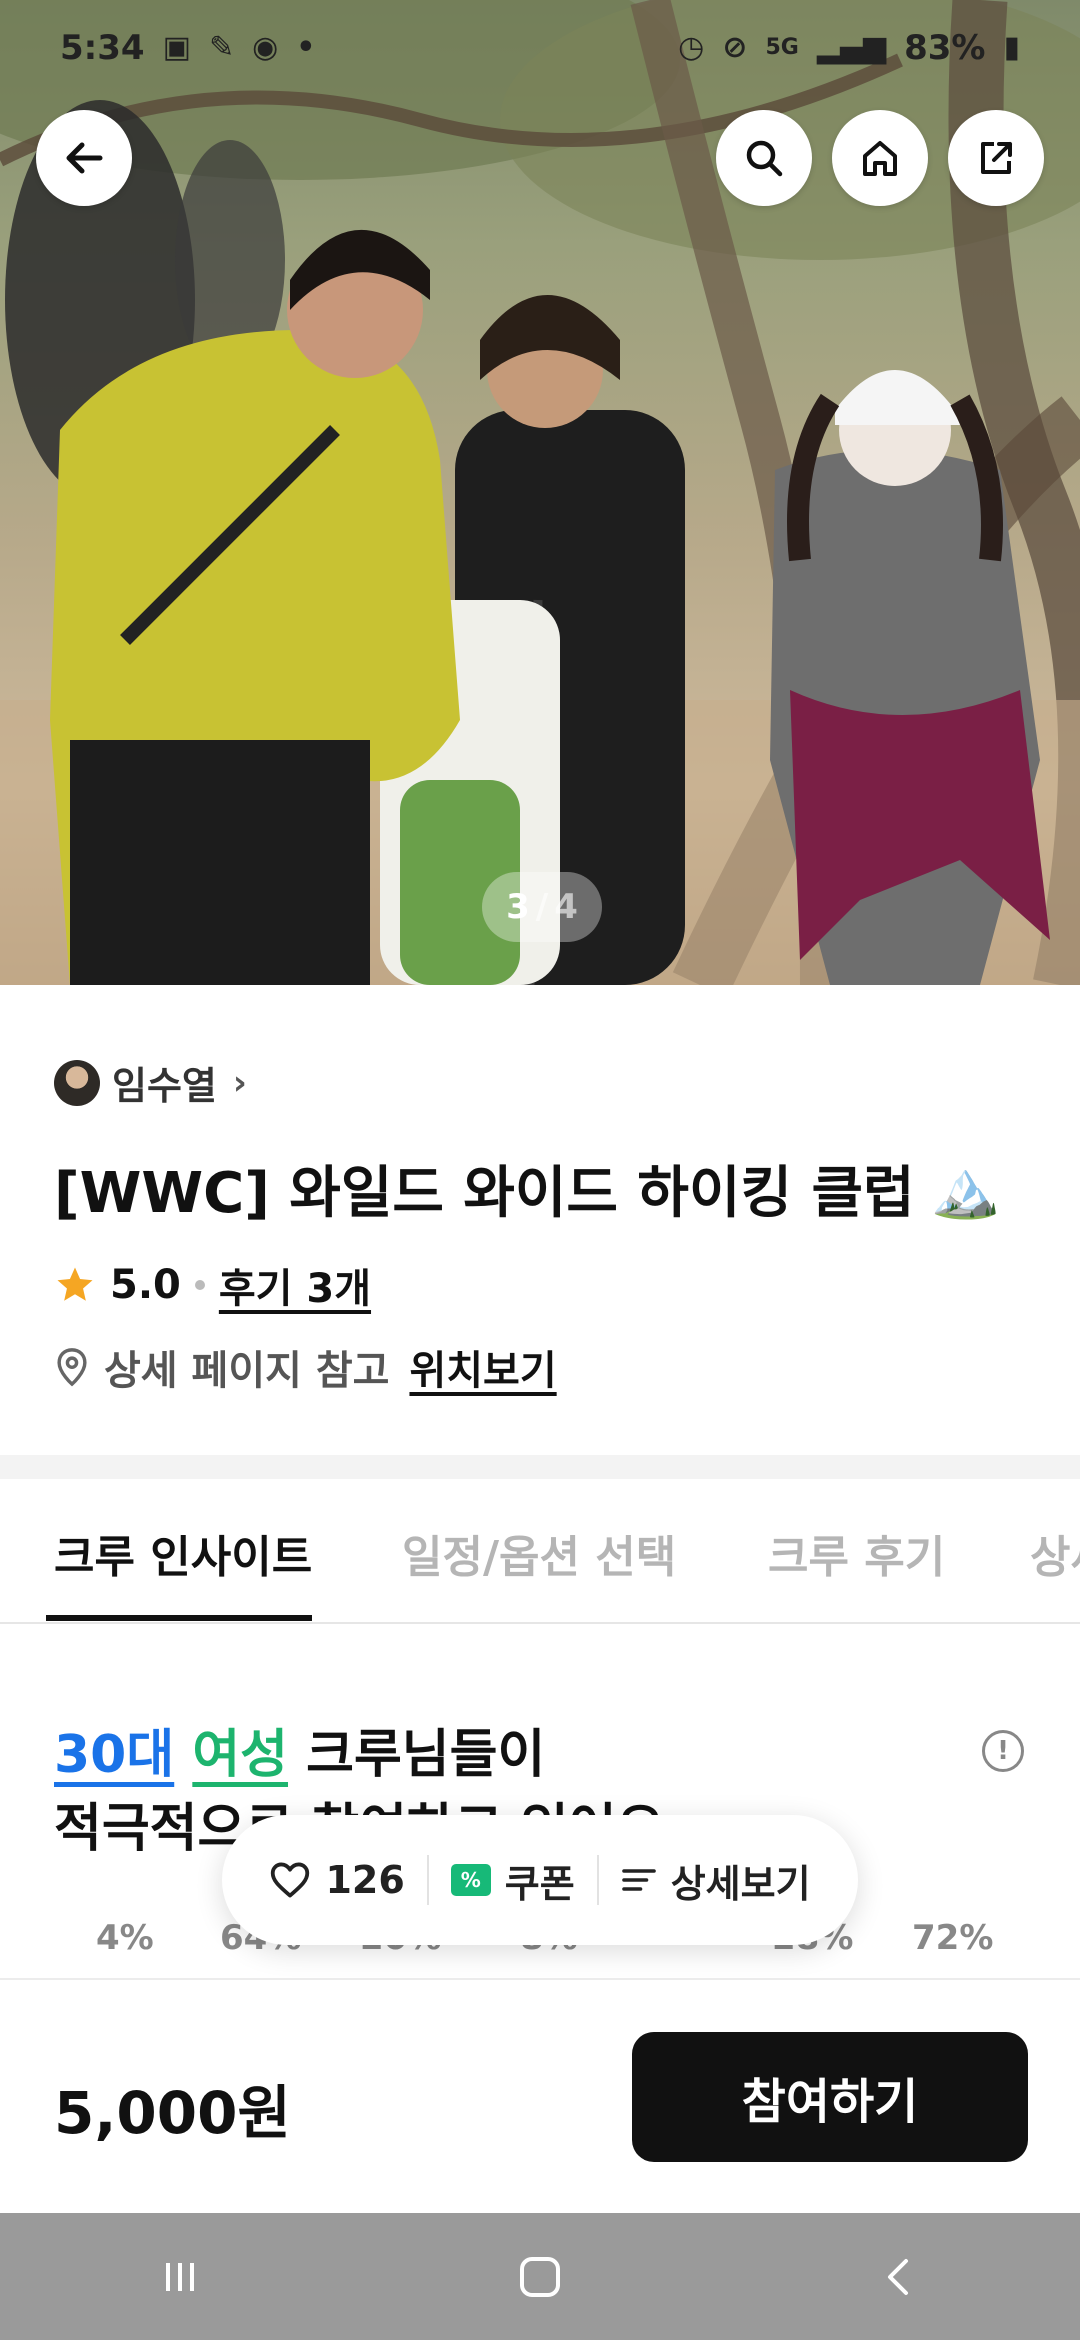 This screenshot has height=2340, width=1080. What do you see at coordinates (212, 1285) in the screenshot?
I see `rating-row: 5.0 후기 3개` at bounding box center [212, 1285].